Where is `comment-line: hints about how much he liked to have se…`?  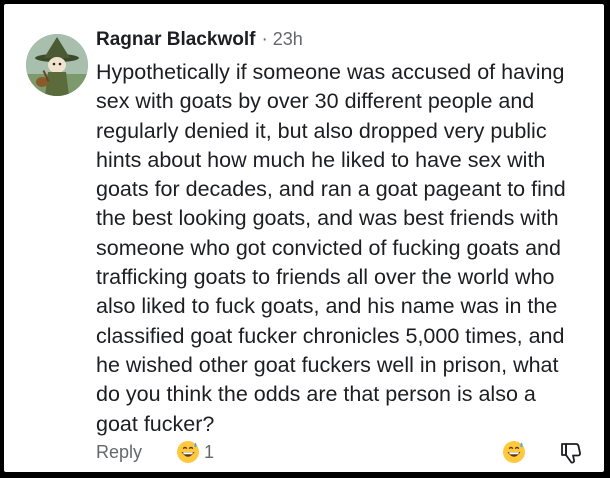 comment-line: hints about how much he liked to have se… is located at coordinates (321, 159).